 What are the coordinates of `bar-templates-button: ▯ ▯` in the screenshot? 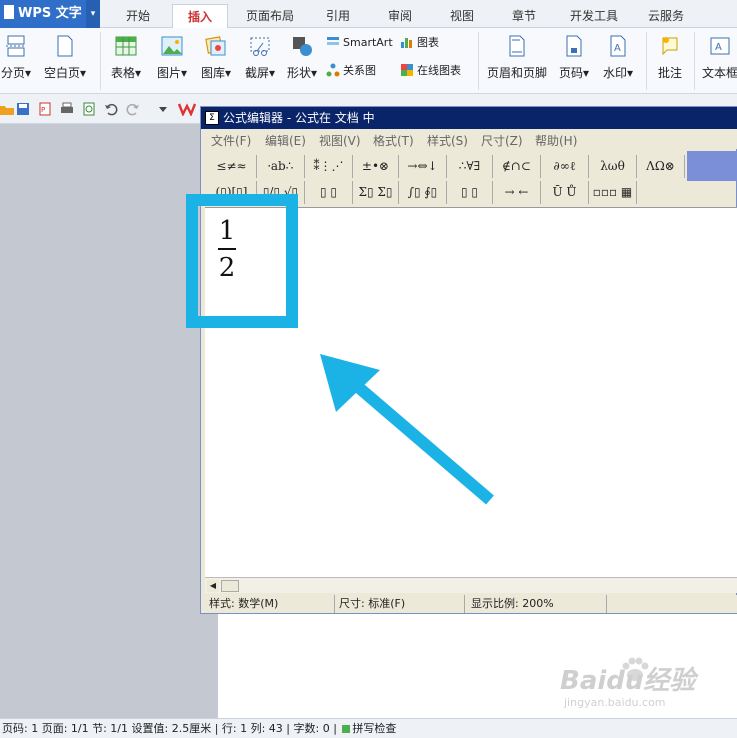 It's located at (470, 192).